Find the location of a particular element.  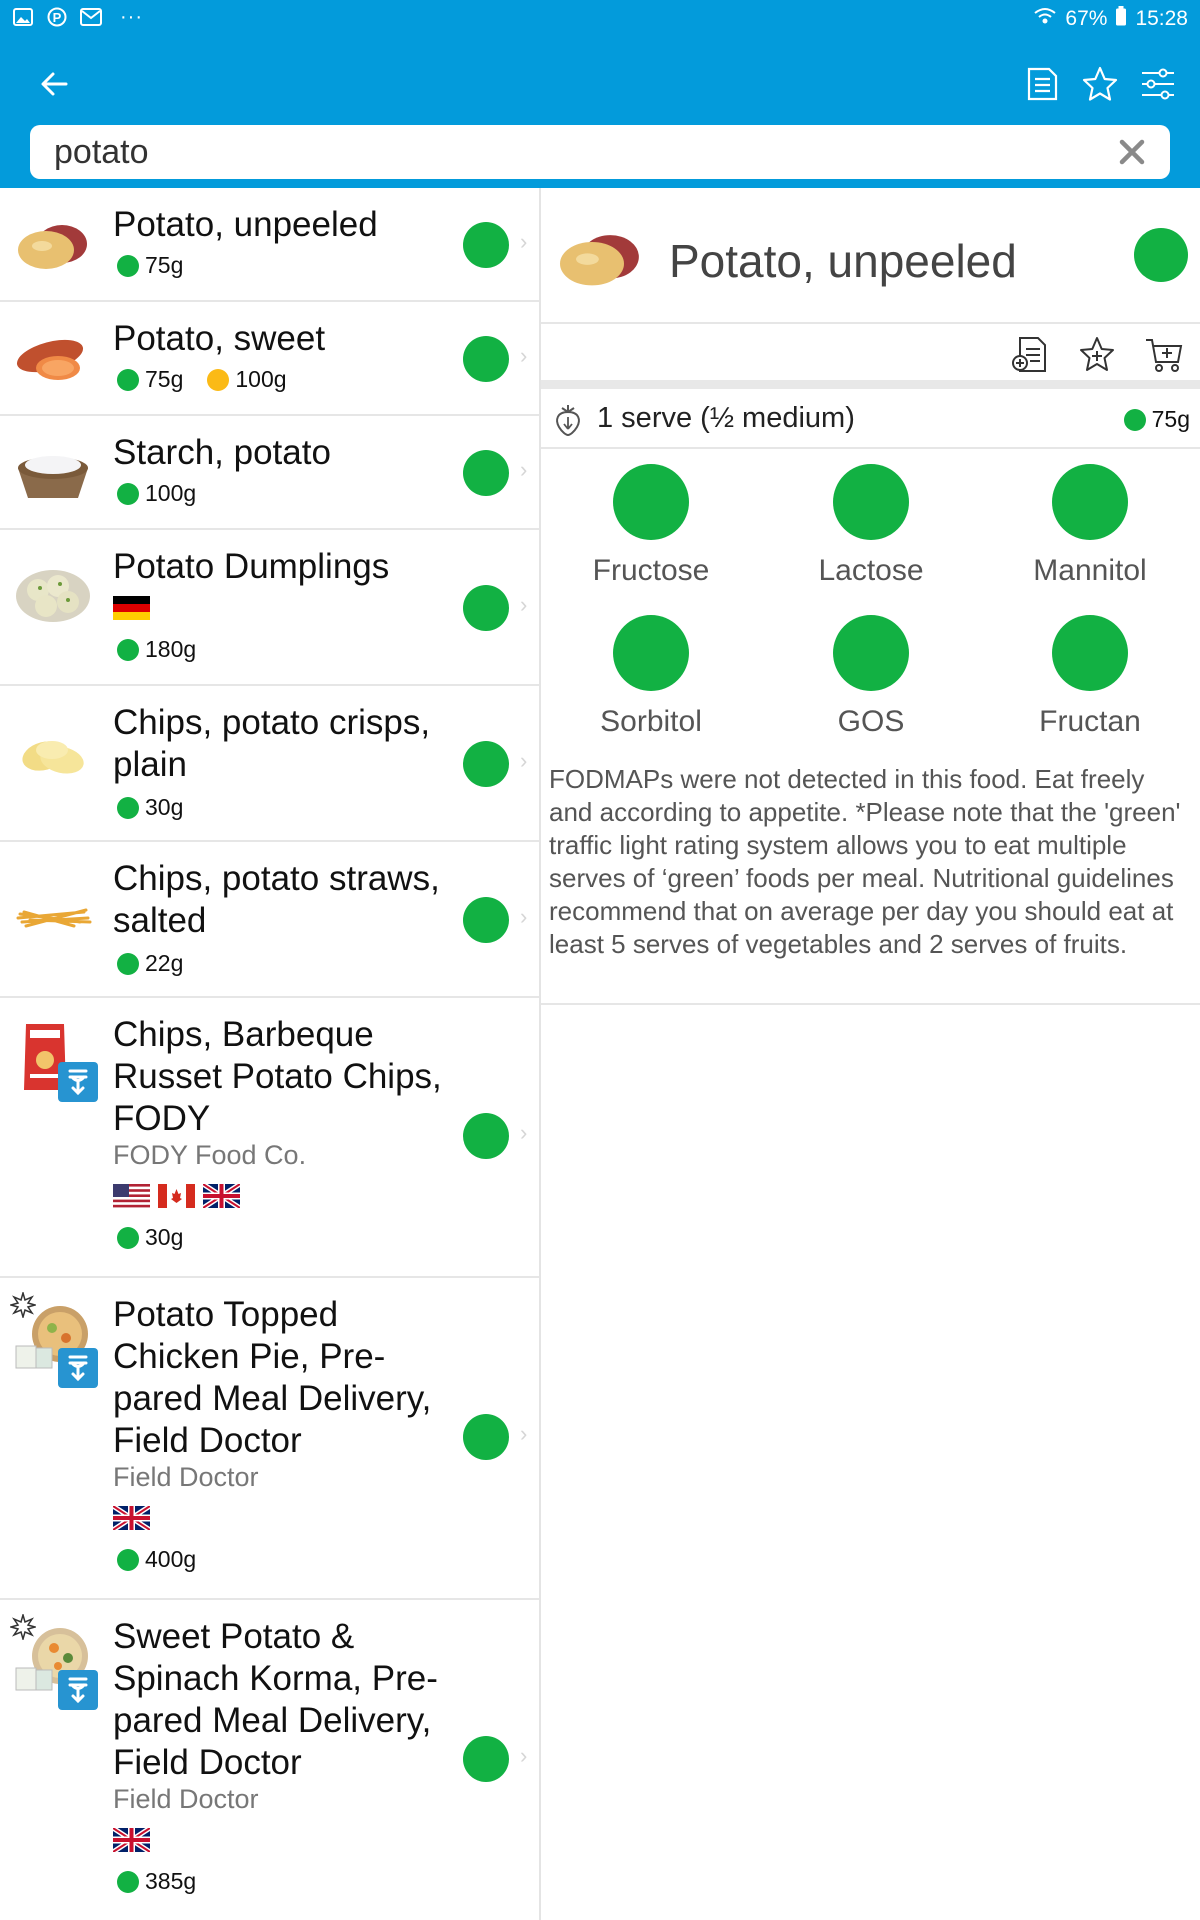

add-favourite-button is located at coordinates (1097, 355).